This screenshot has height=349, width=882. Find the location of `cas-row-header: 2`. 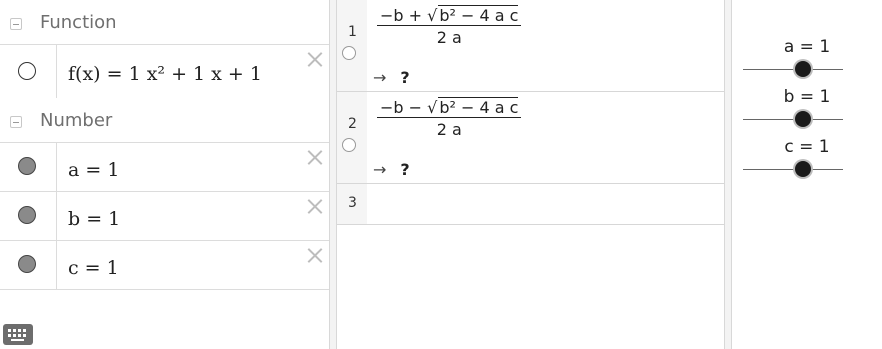

cas-row-header: 2 is located at coordinates (352, 137).